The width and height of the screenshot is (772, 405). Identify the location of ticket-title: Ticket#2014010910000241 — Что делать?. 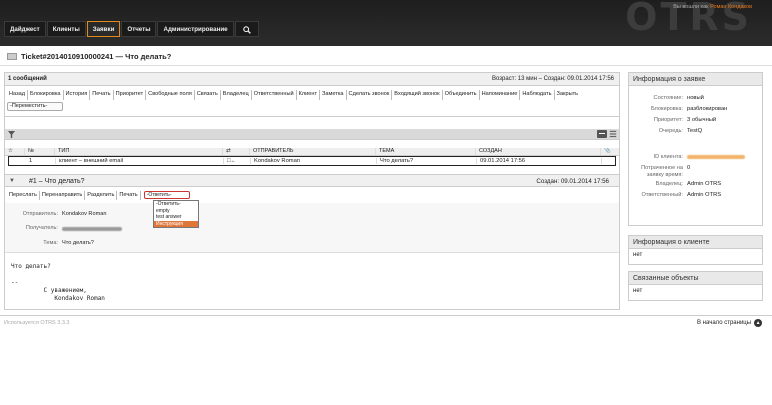
(96, 56).